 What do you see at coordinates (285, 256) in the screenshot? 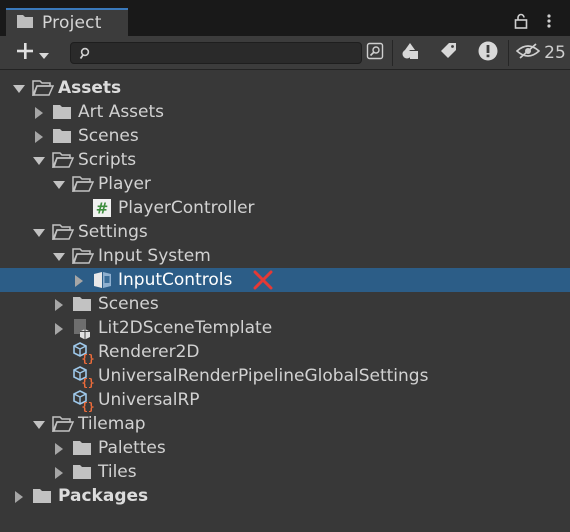
I see `tree-item-input-system: Input System` at bounding box center [285, 256].